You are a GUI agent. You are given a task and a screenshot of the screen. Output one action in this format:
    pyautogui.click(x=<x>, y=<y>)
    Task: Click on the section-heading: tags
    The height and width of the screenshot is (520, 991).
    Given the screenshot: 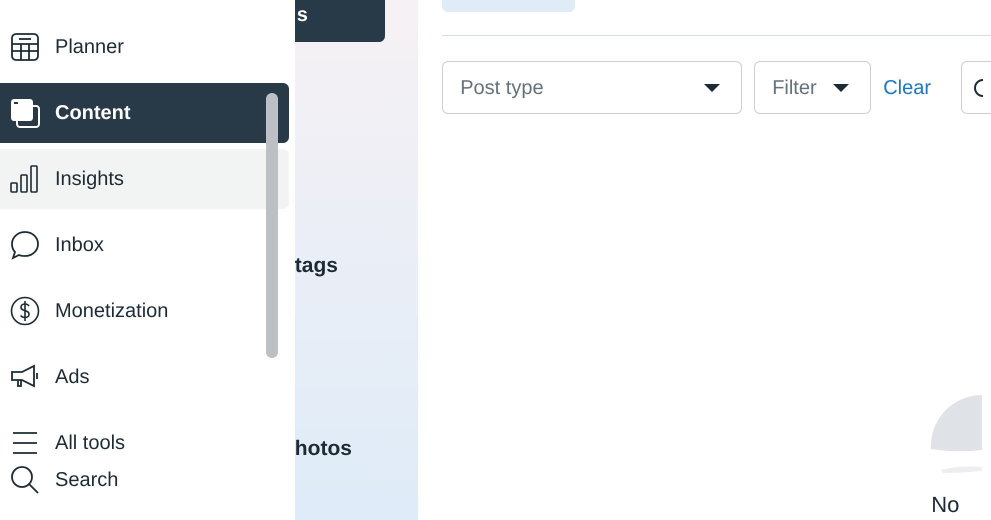 What is the action you would take?
    pyautogui.click(x=316, y=266)
    